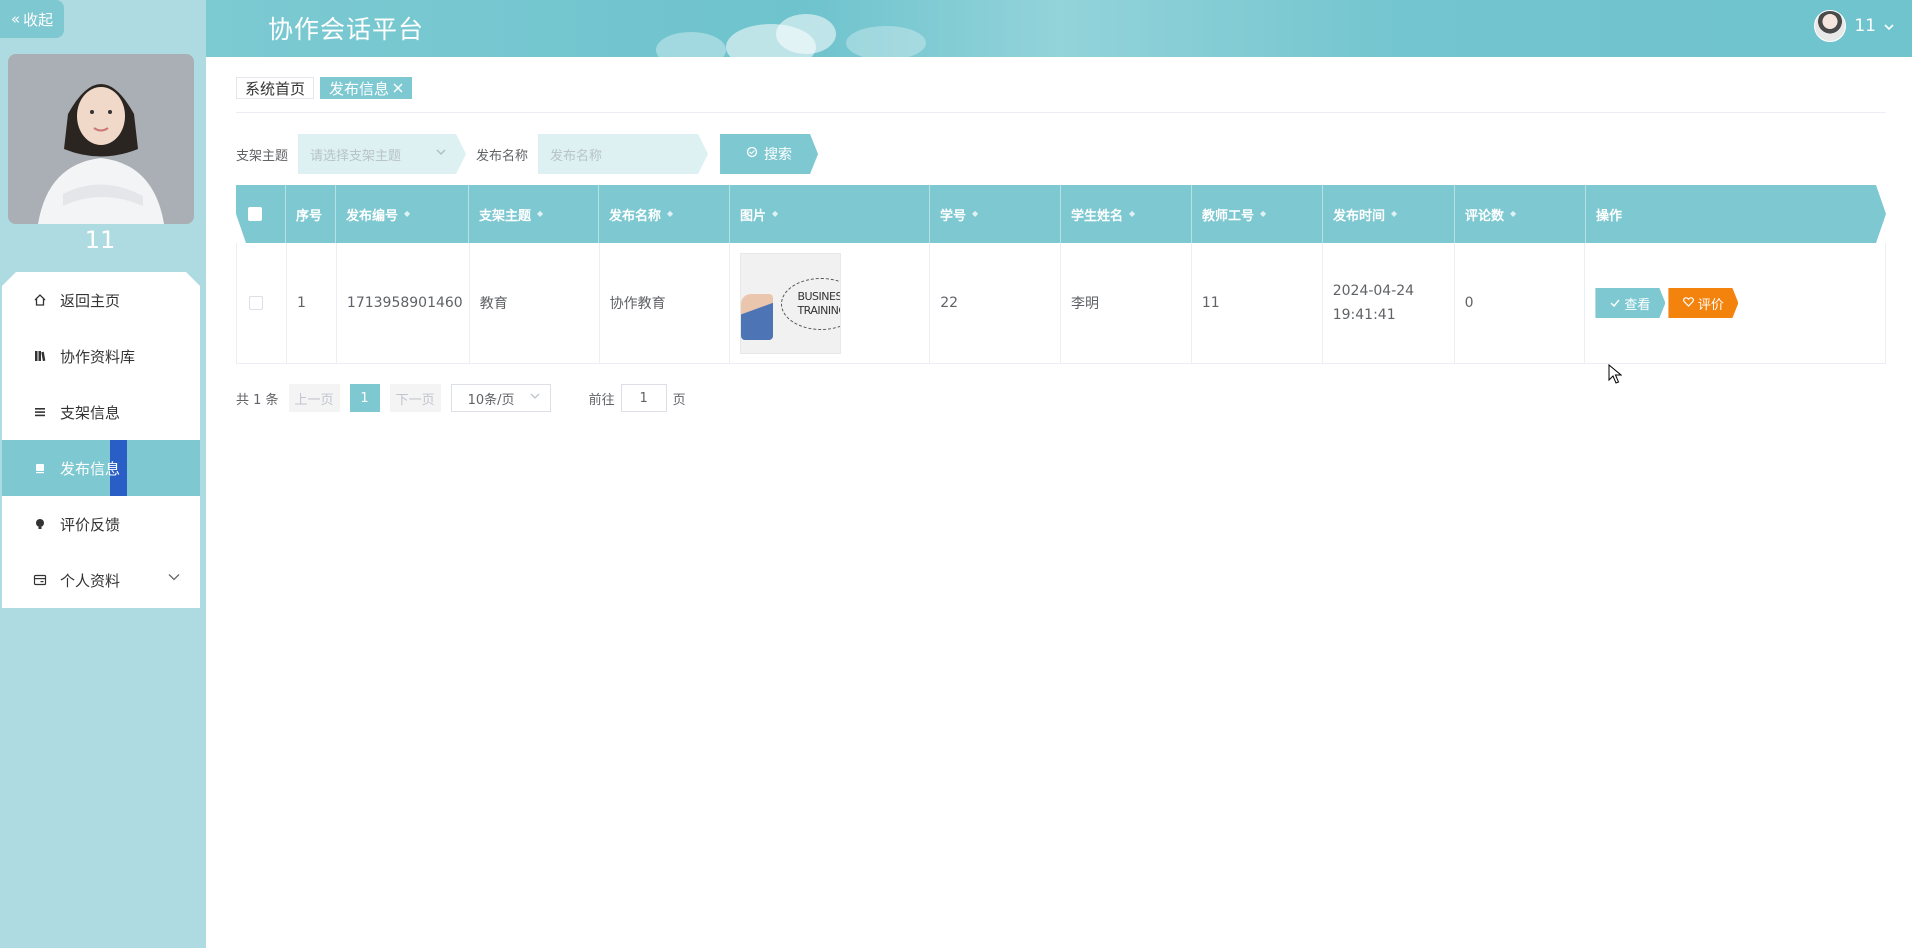 This screenshot has height=948, width=1912. What do you see at coordinates (502, 156) in the screenshot?
I see `name-label: 发布名称` at bounding box center [502, 156].